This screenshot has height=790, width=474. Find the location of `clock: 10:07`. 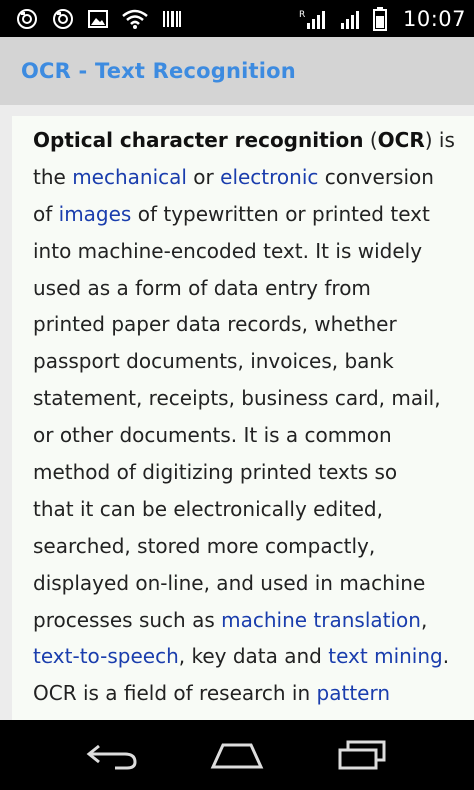

clock: 10:07 is located at coordinates (434, 18).